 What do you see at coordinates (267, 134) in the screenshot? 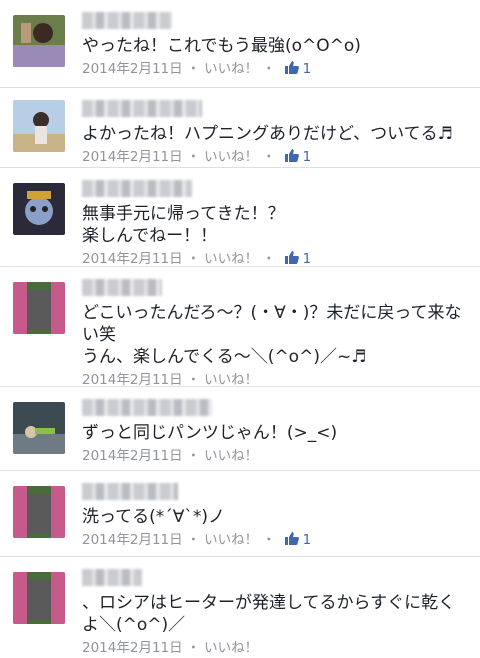
I see `comment-text: よかったね！ハプニングありだけど、ついてる♬` at bounding box center [267, 134].